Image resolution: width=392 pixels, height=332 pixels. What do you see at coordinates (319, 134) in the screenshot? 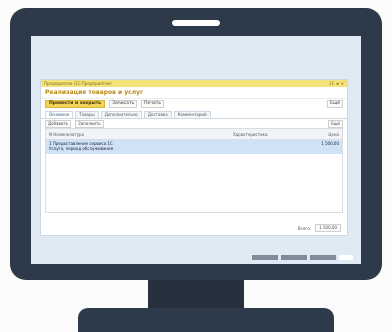
I see `column-header-price: Цена` at bounding box center [319, 134].